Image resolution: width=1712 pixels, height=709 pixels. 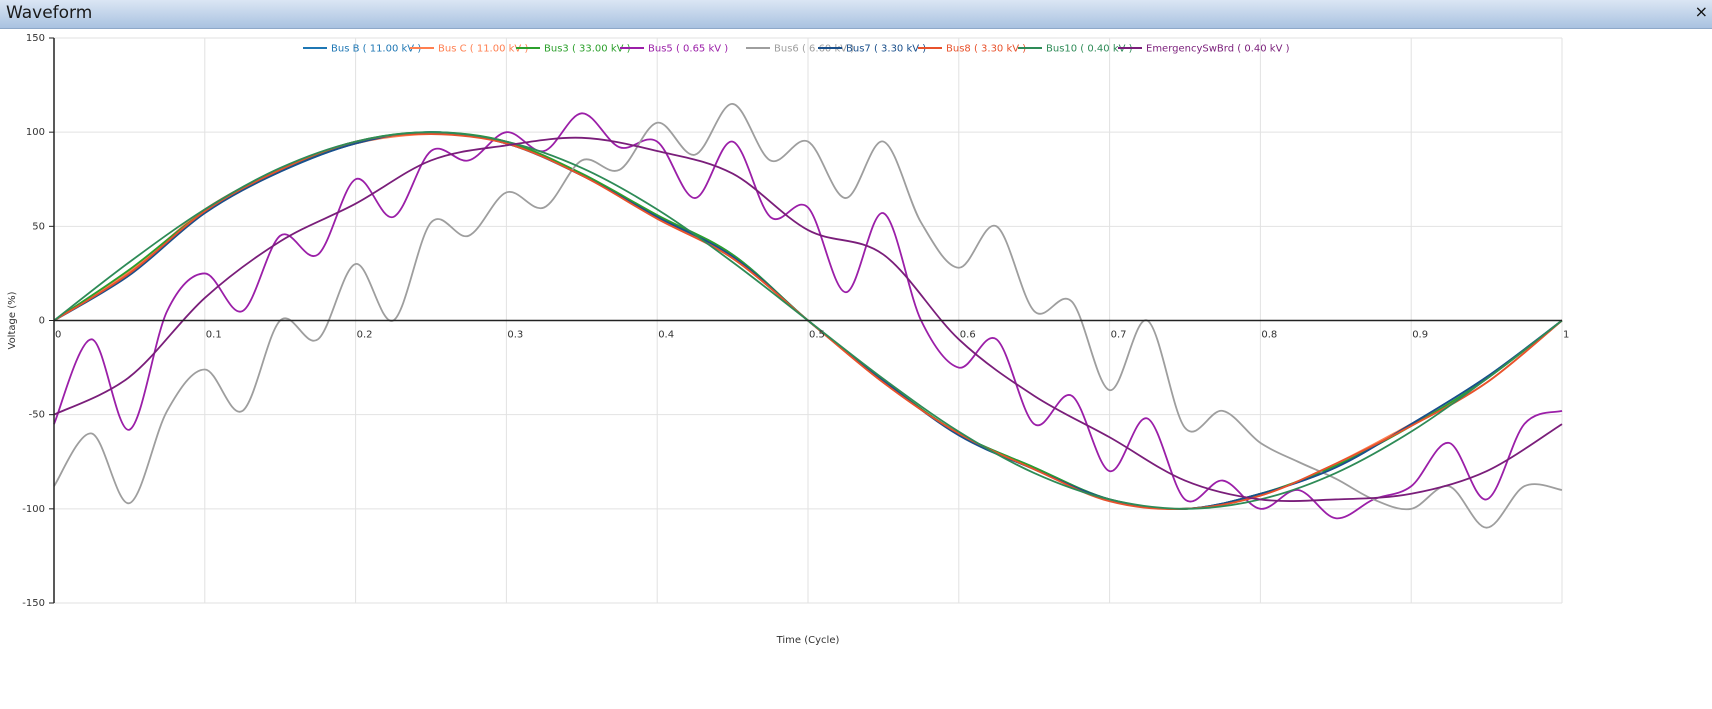 What do you see at coordinates (688, 49) in the screenshot?
I see `legend-entry: Bus5 ( 0.65 kV )` at bounding box center [688, 49].